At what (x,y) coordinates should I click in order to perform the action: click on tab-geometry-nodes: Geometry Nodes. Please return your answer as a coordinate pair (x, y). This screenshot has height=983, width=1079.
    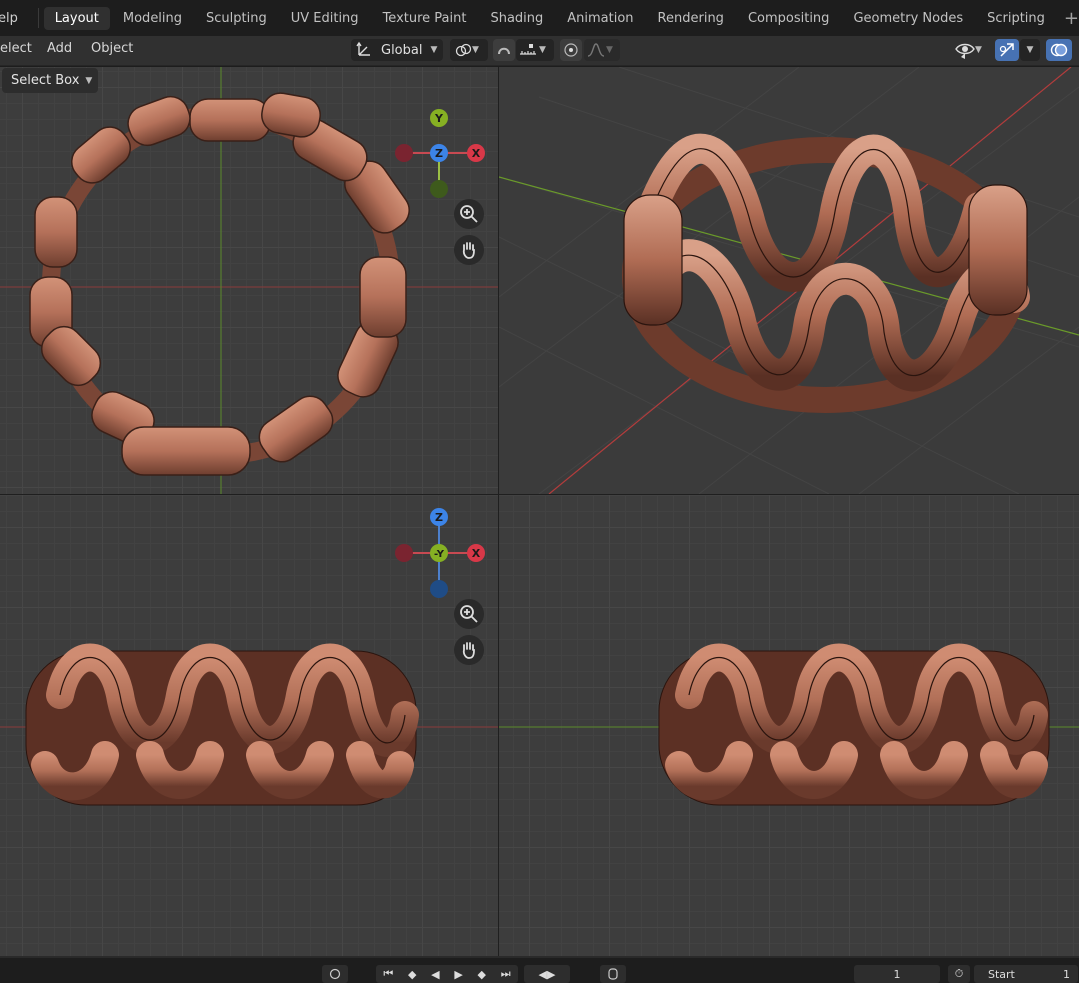
    Looking at the image, I should click on (908, 18).